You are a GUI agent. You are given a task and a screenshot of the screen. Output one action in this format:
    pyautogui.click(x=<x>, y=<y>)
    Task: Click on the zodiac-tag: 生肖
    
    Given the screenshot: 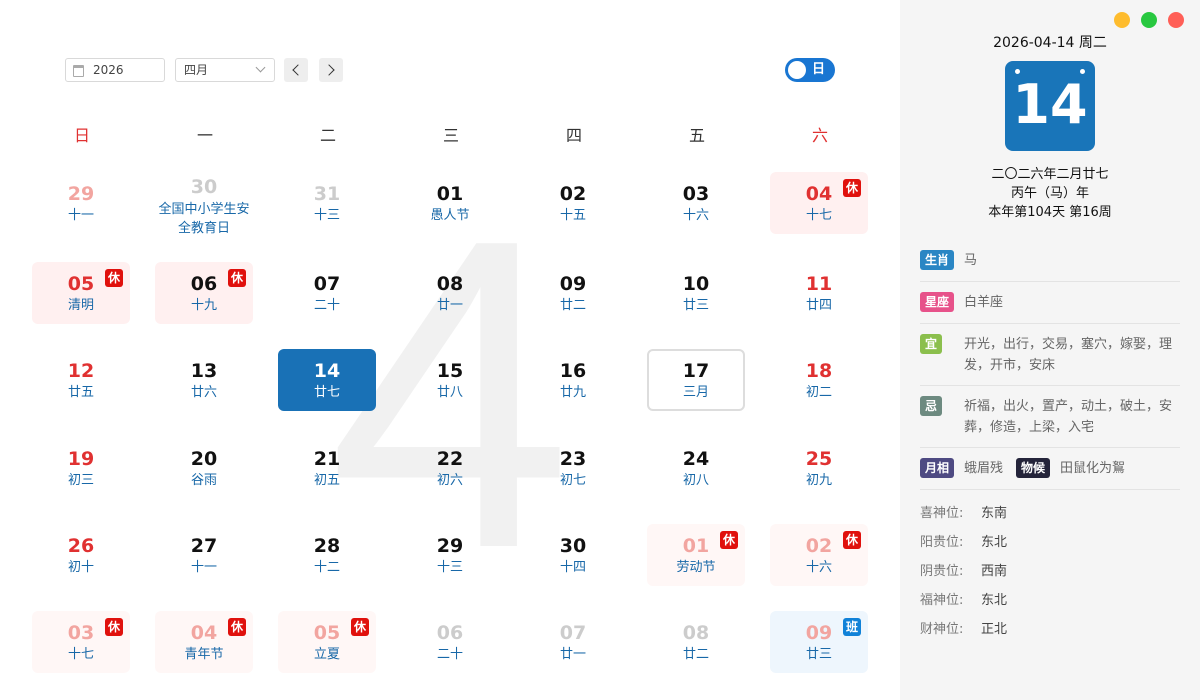 What is the action you would take?
    pyautogui.click(x=937, y=260)
    